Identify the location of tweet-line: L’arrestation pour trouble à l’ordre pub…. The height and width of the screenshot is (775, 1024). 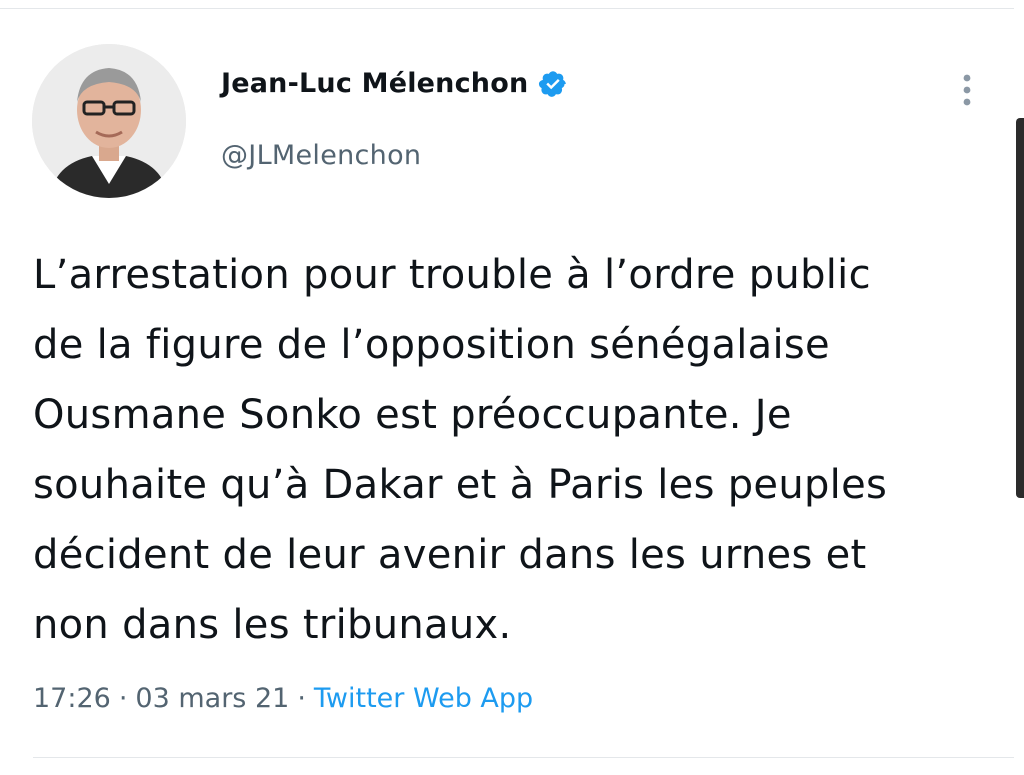
(452, 275).